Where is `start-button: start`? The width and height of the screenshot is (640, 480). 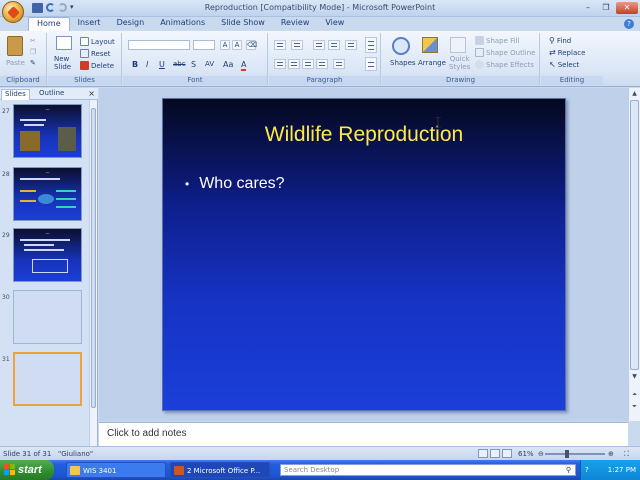 start-button: start is located at coordinates (27, 470).